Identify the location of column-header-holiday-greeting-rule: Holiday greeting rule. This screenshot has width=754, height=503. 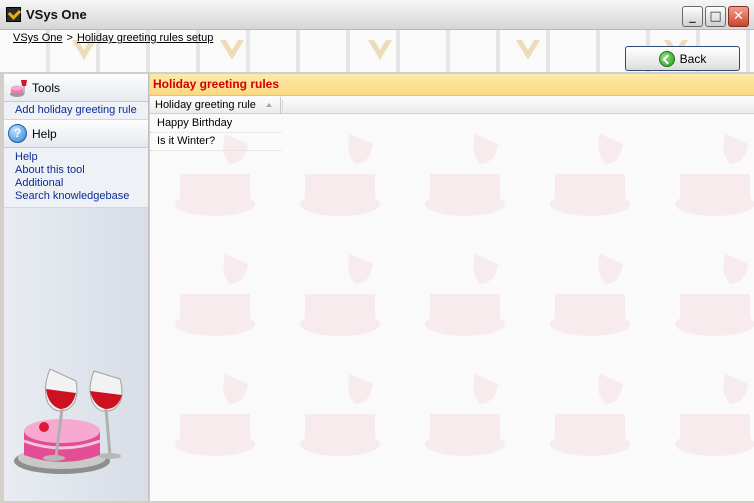
(215, 105).